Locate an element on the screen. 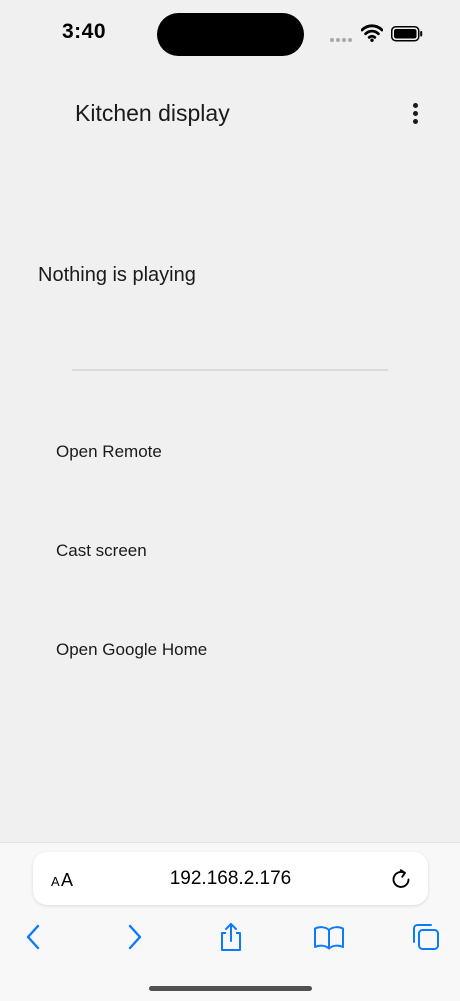 The height and width of the screenshot is (1001, 460). now-playing-status: Nothing is playing is located at coordinates (117, 275).